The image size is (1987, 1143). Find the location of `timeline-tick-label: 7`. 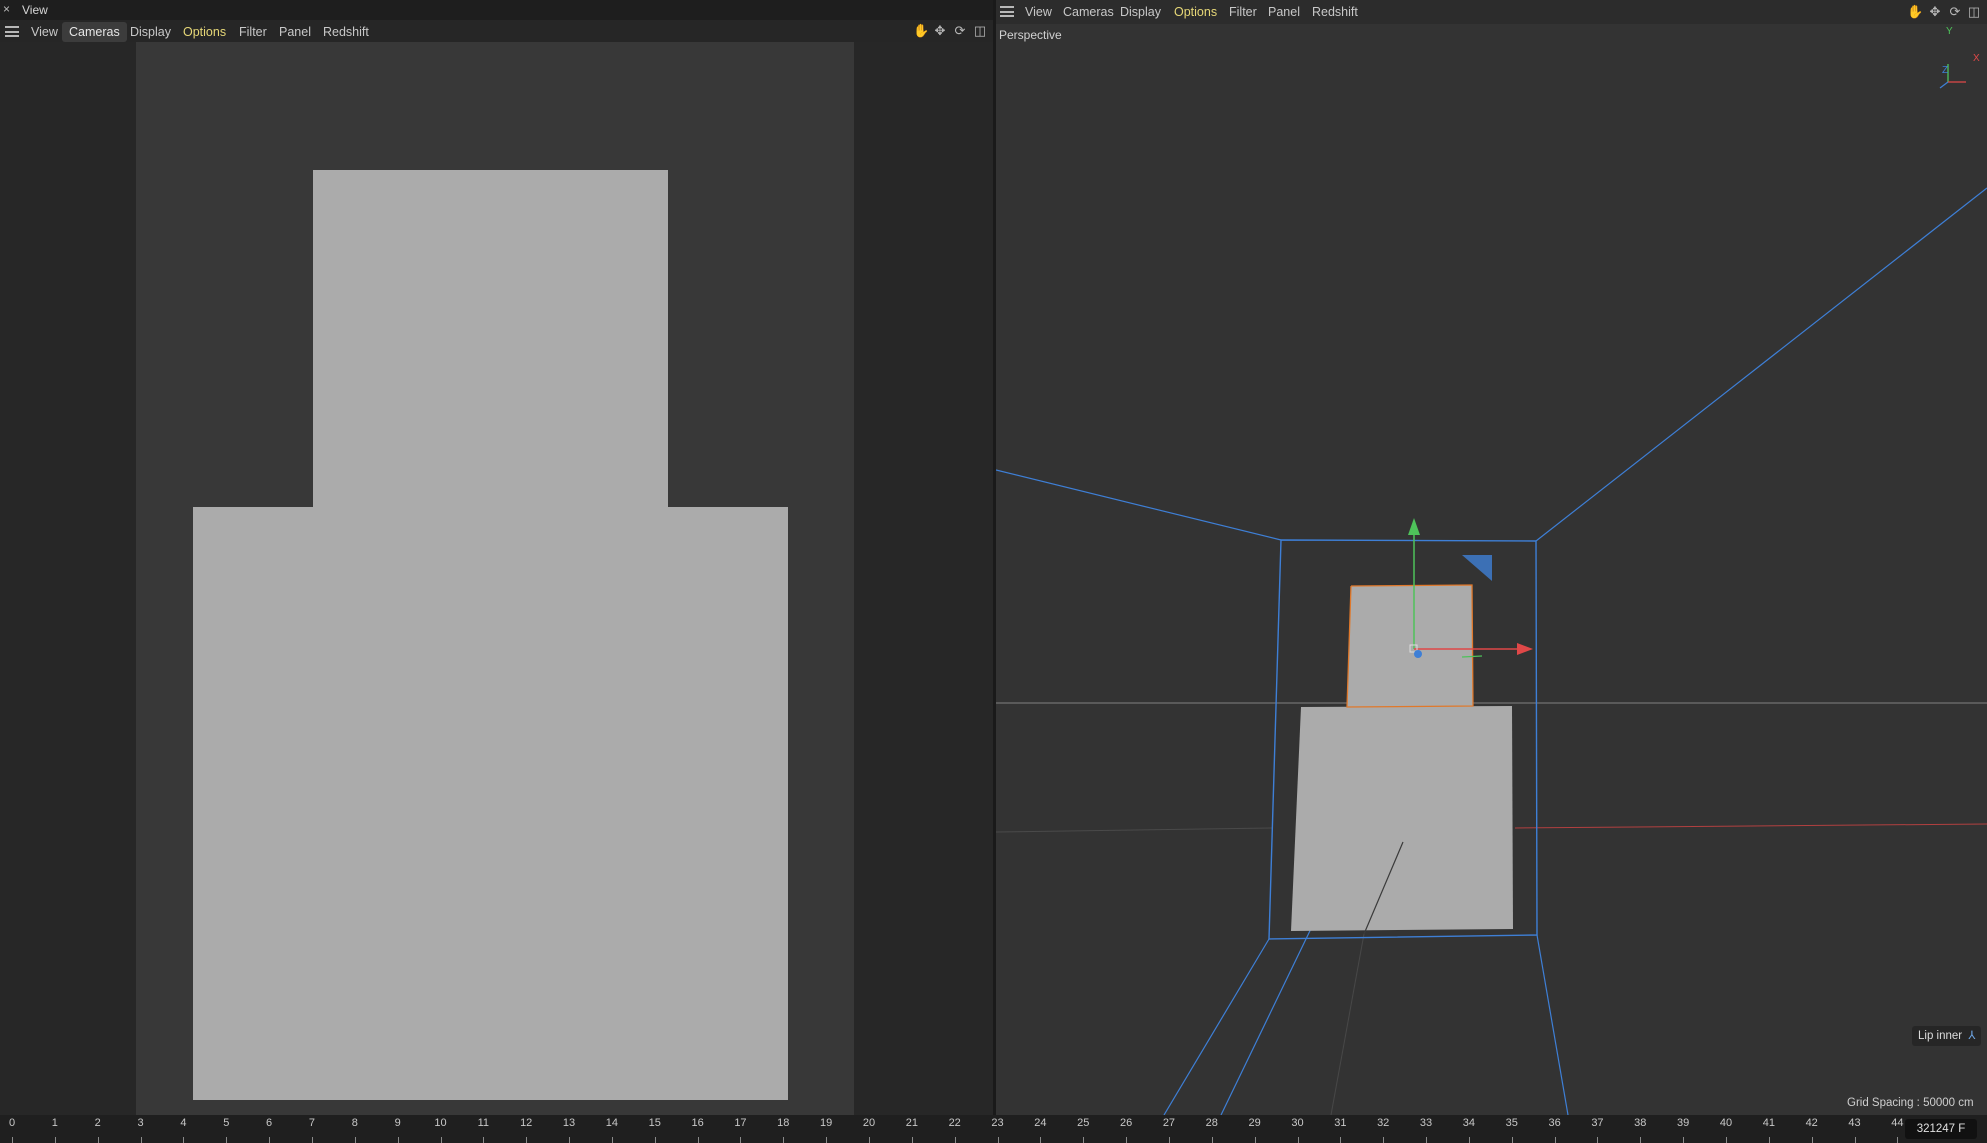

timeline-tick-label: 7 is located at coordinates (311, 1123).